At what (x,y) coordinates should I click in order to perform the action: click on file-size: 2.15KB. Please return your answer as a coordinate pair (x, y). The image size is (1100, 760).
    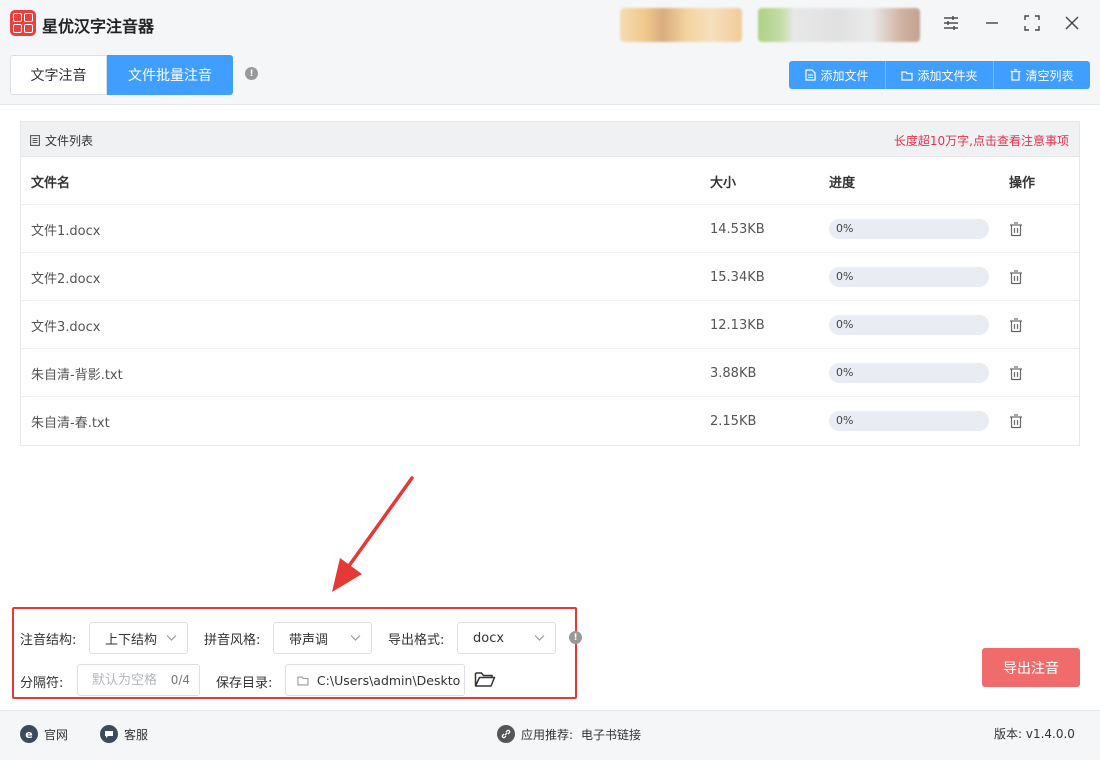
    Looking at the image, I should click on (733, 421).